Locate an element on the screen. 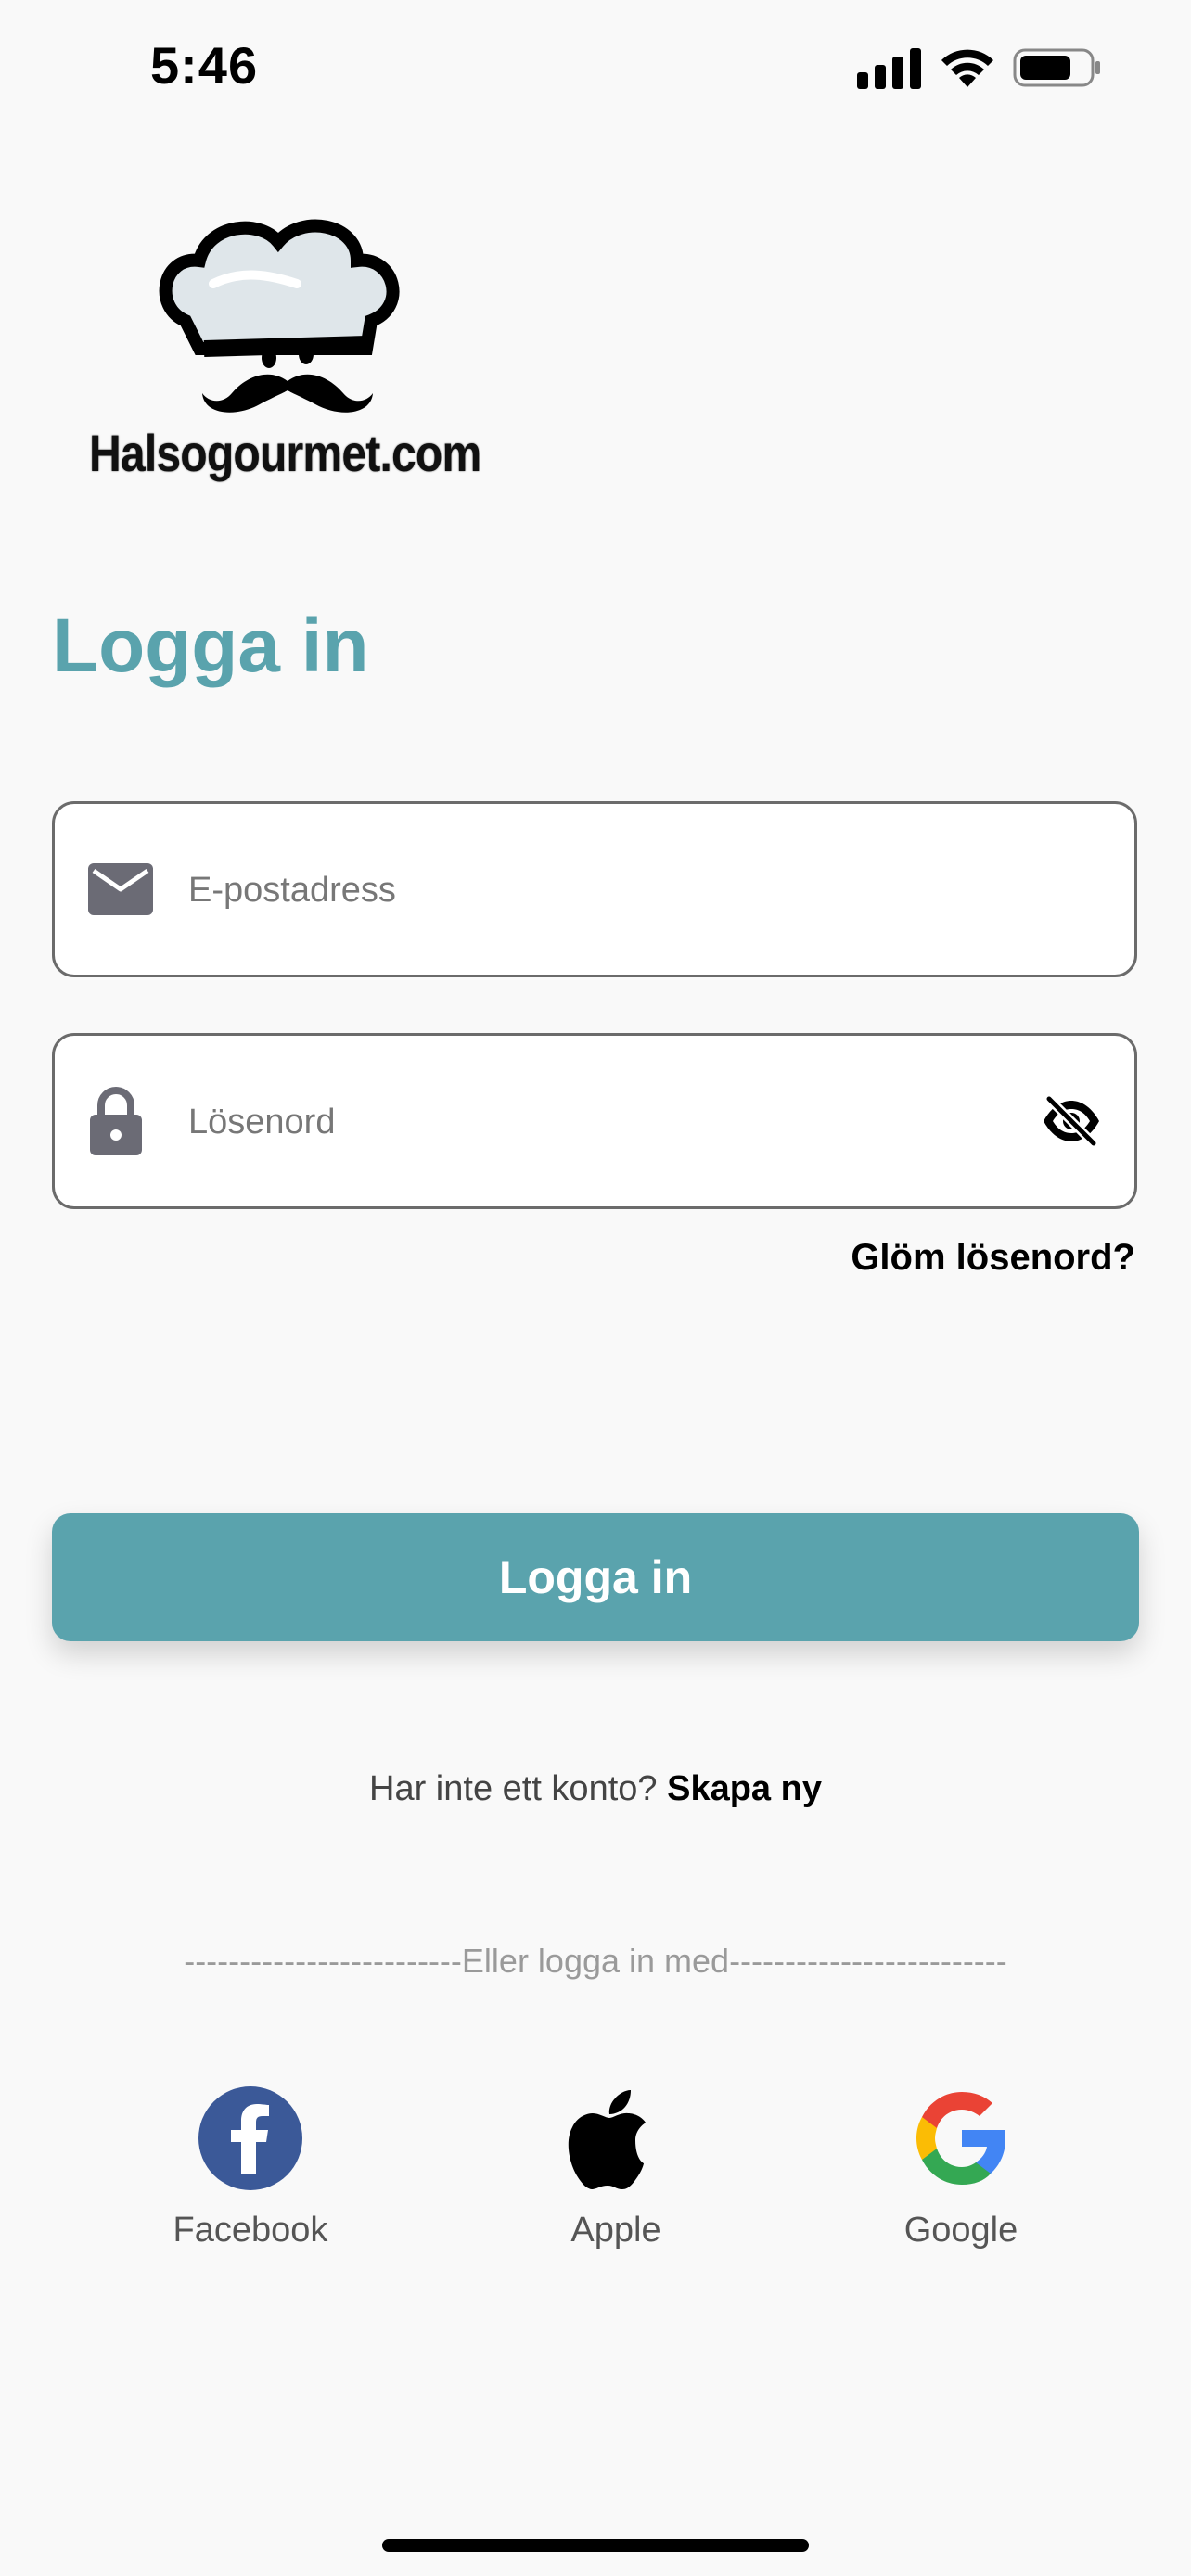 This screenshot has width=1191, height=2576. apple-login-button: Apple is located at coordinates (616, 2168).